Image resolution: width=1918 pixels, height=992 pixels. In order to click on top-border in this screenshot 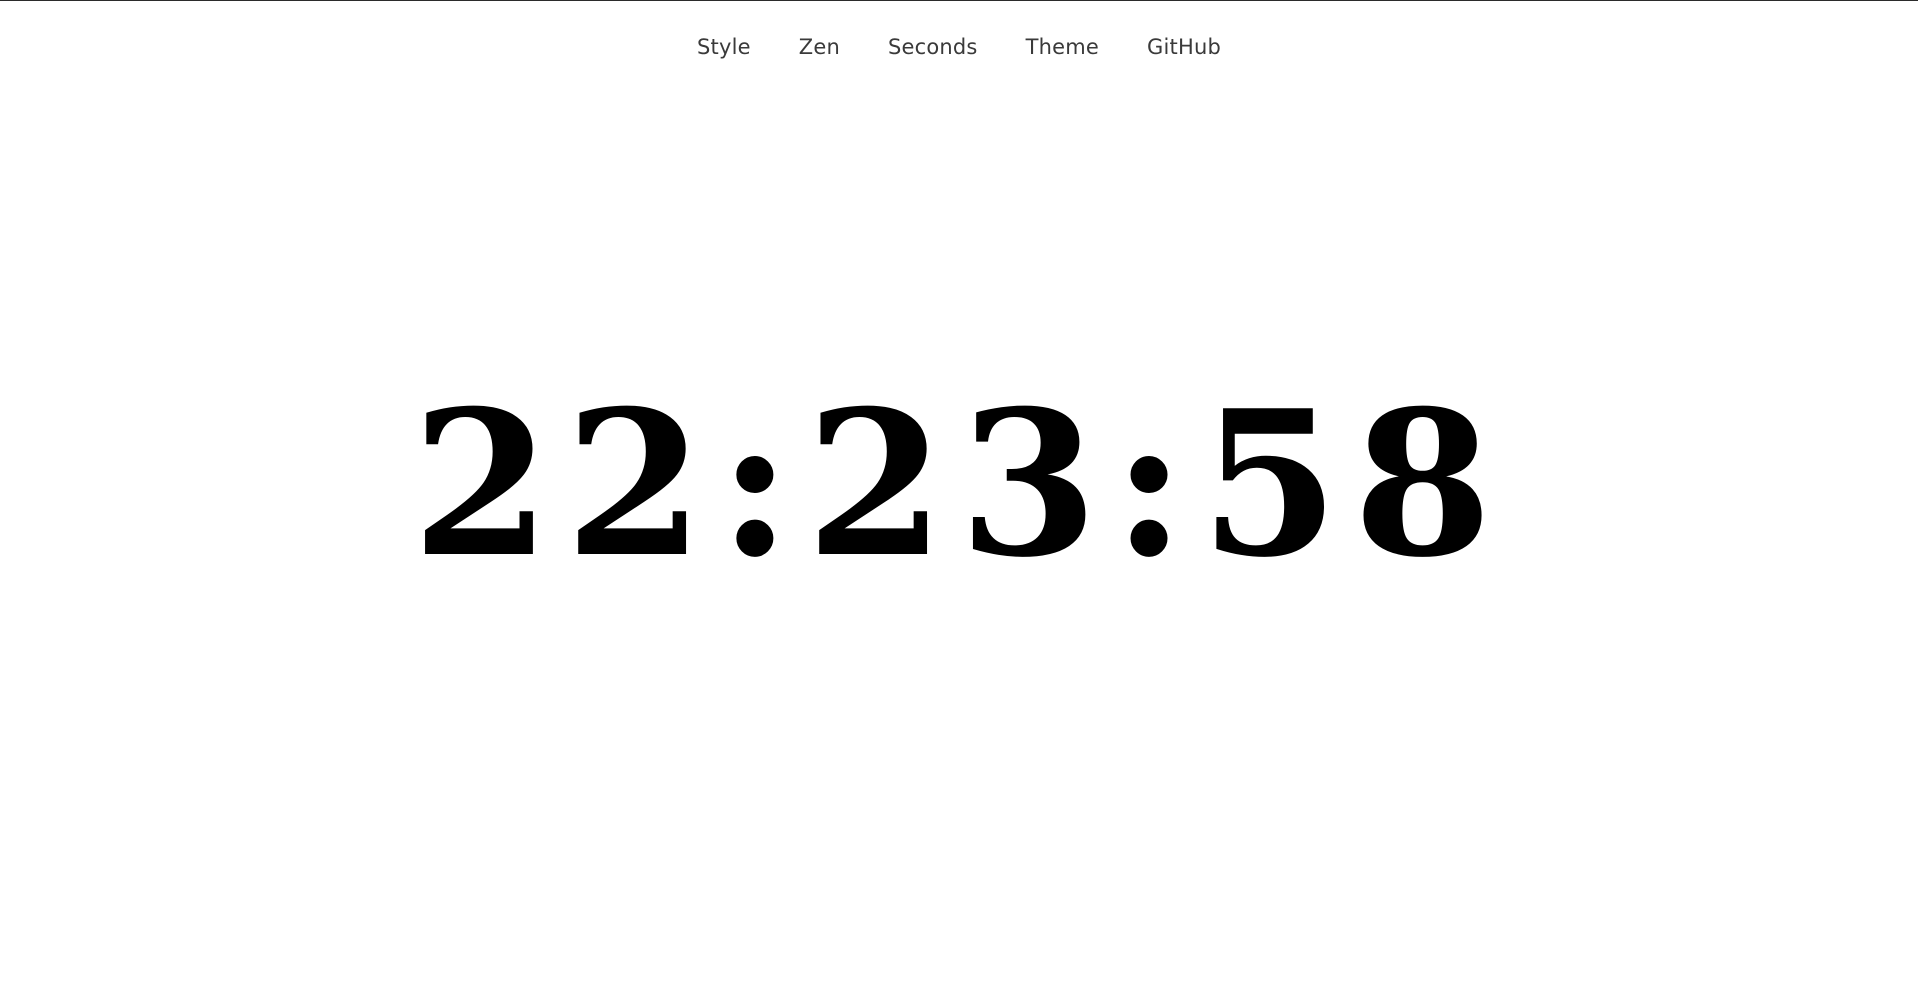, I will do `click(959, 0)`.